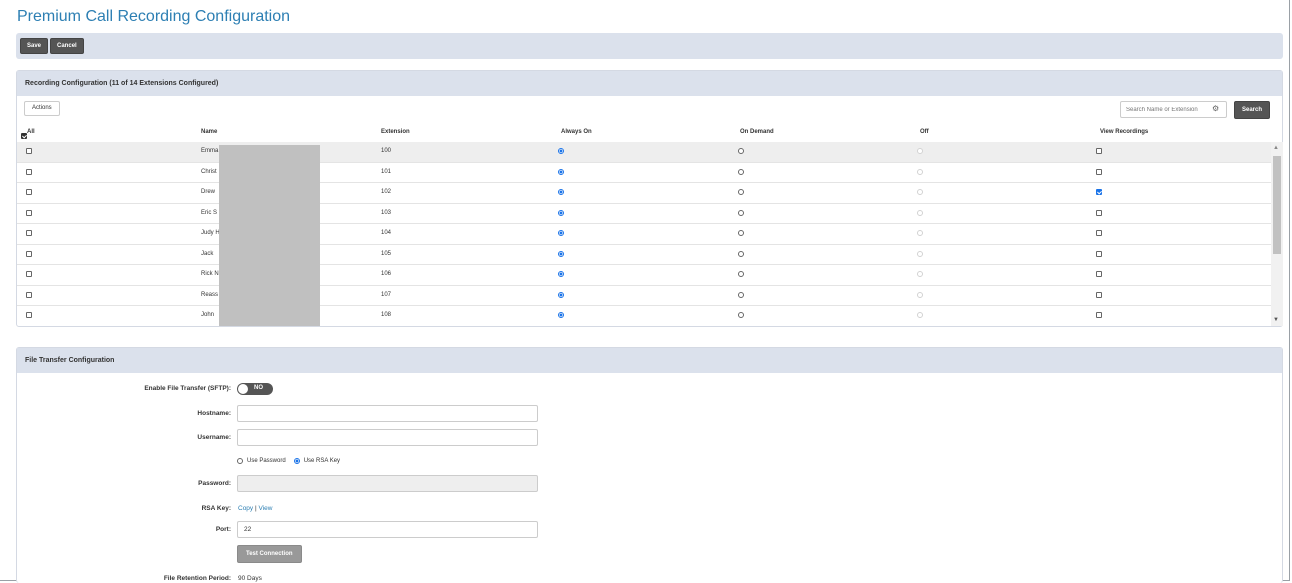 The height and width of the screenshot is (583, 1292). Describe the element at coordinates (208, 192) in the screenshot. I see `row-name: Drew` at that location.